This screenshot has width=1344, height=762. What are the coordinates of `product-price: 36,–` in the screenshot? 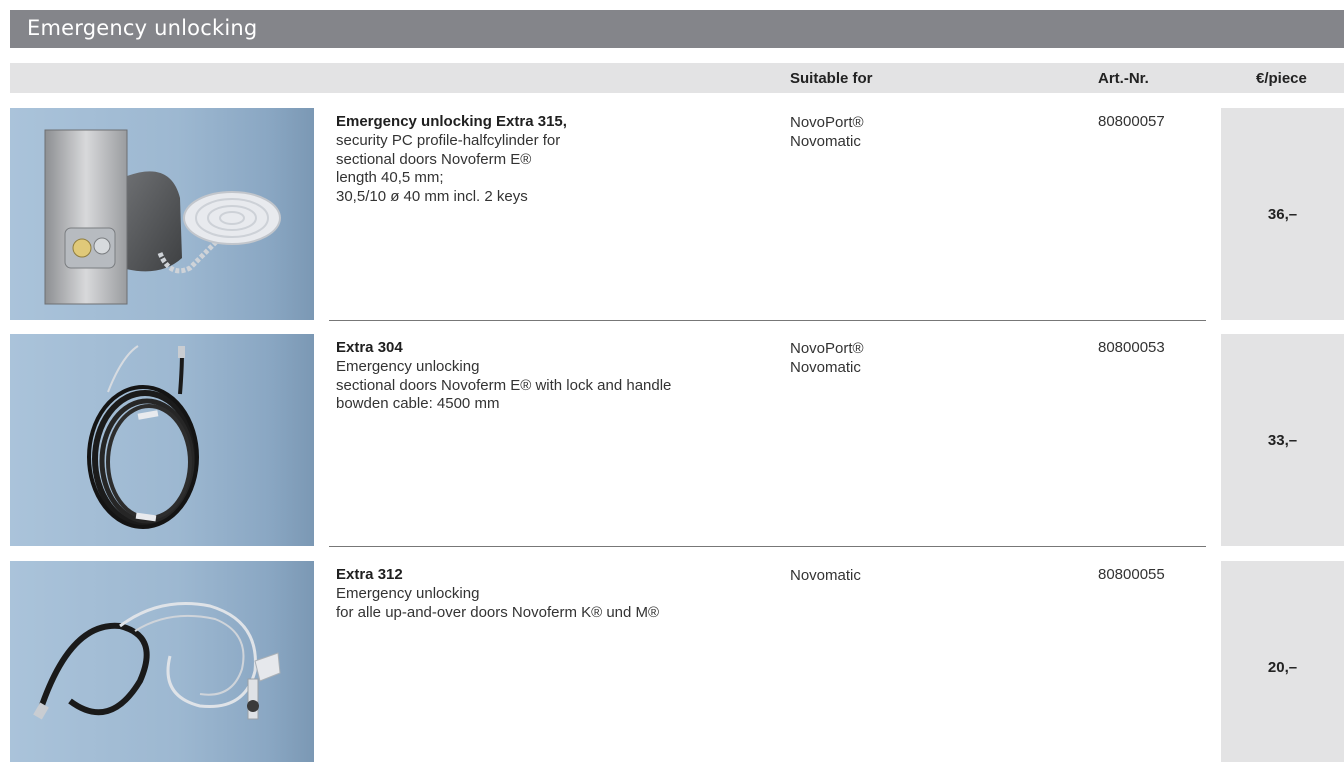 It's located at (1282, 214).